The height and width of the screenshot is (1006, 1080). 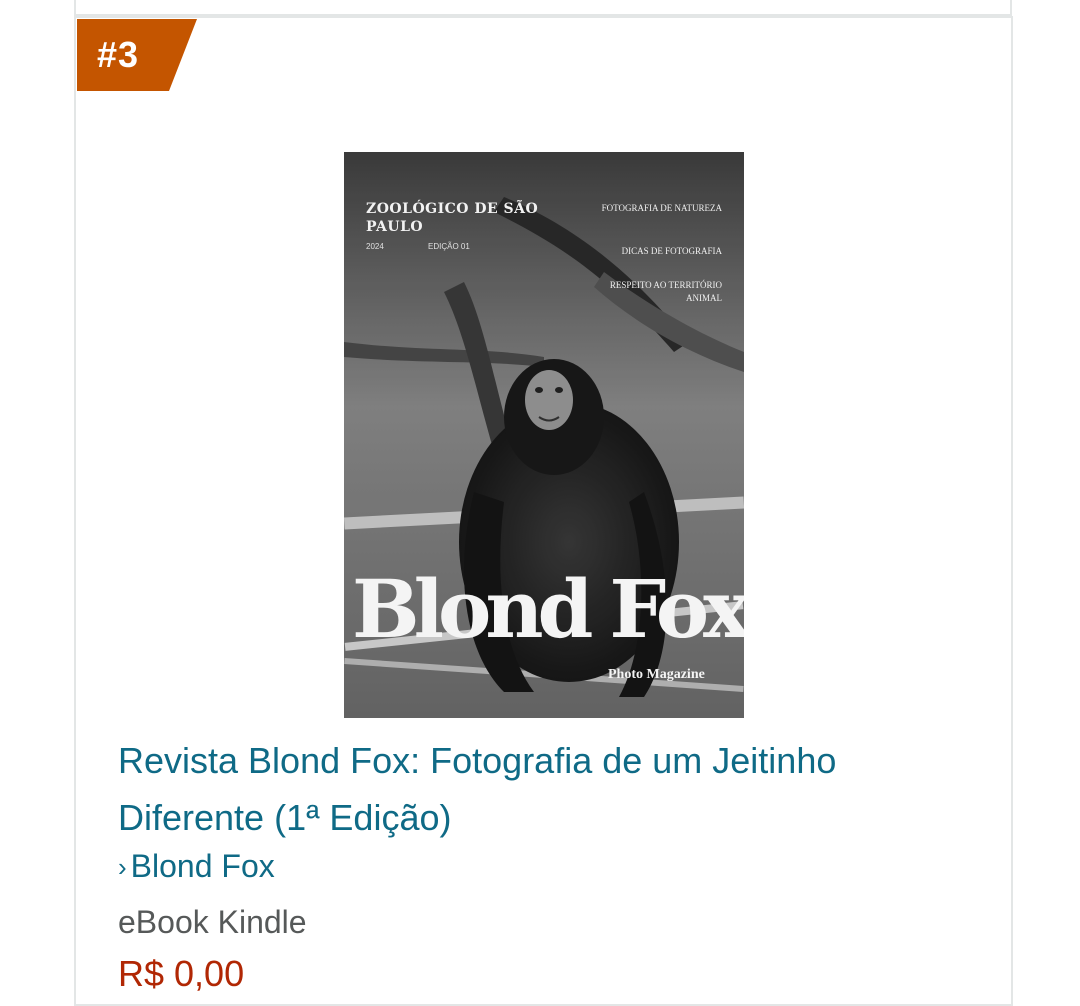 I want to click on cover-year: 2024, so click(x=375, y=246).